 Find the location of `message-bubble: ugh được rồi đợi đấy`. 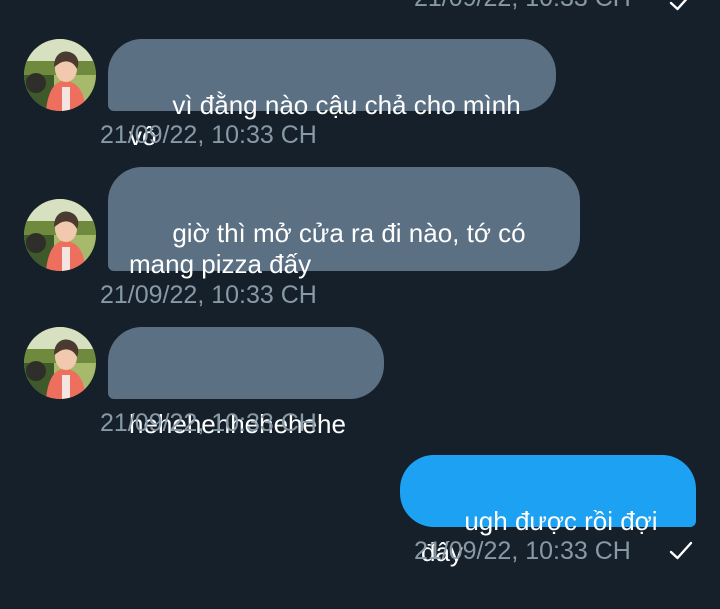

message-bubble: ugh được rồi đợi đấy is located at coordinates (548, 511).